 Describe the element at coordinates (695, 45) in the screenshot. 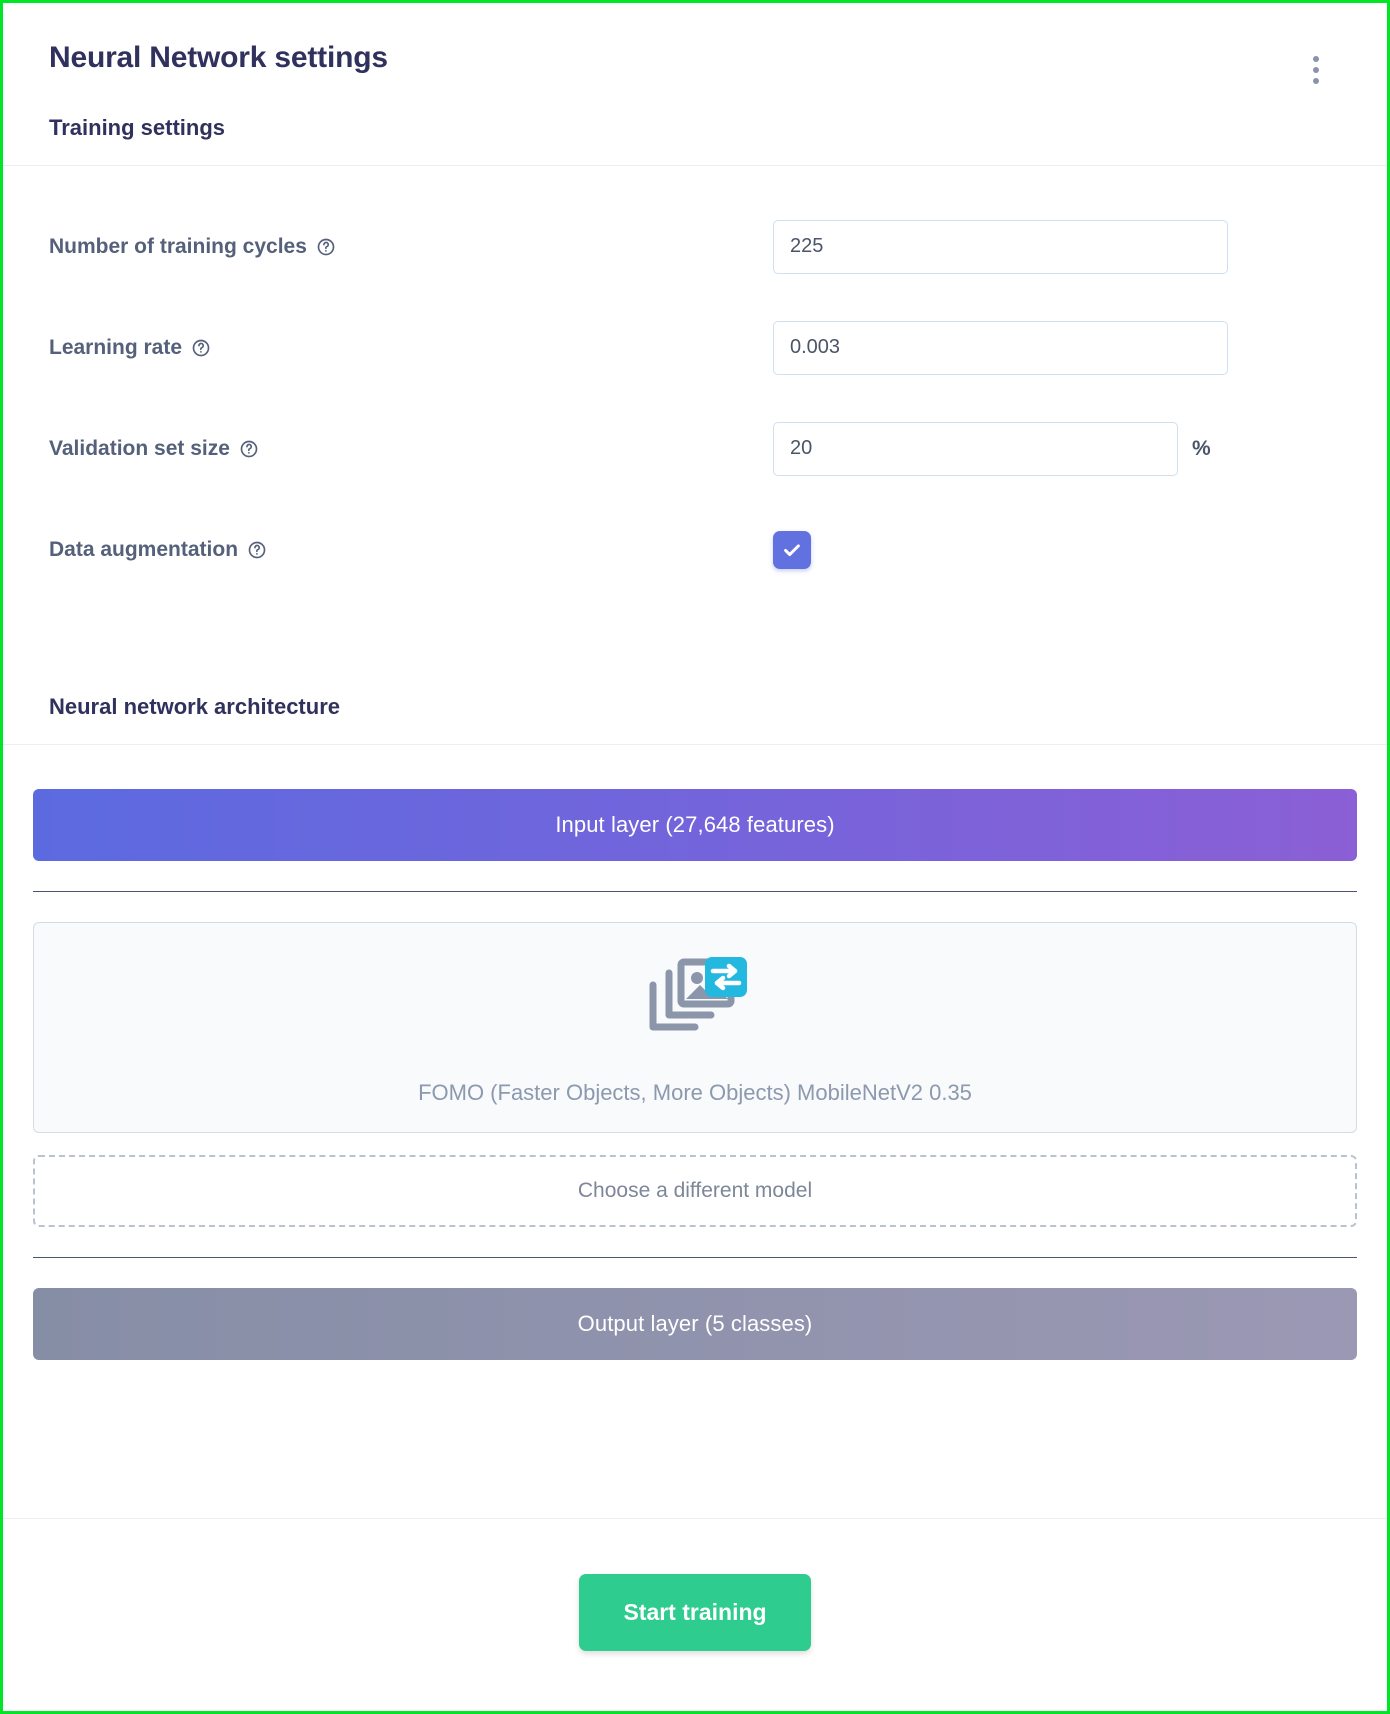

I see `card-header: Neural Network settings` at that location.